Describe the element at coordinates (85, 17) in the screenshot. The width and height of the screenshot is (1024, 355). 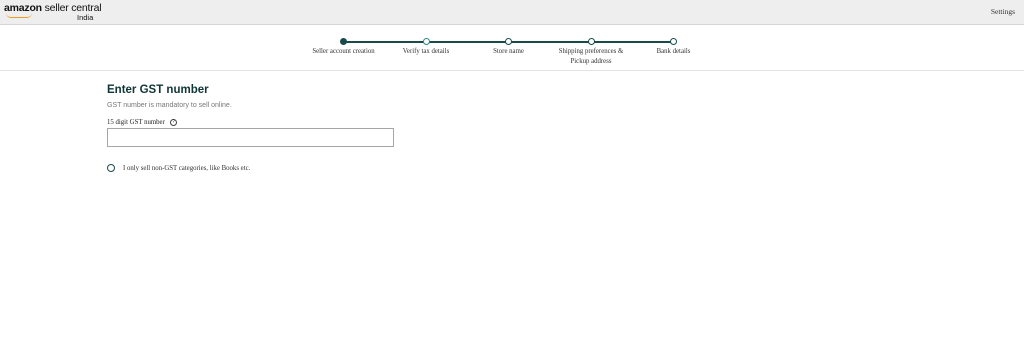
I see `logo-region: India` at that location.